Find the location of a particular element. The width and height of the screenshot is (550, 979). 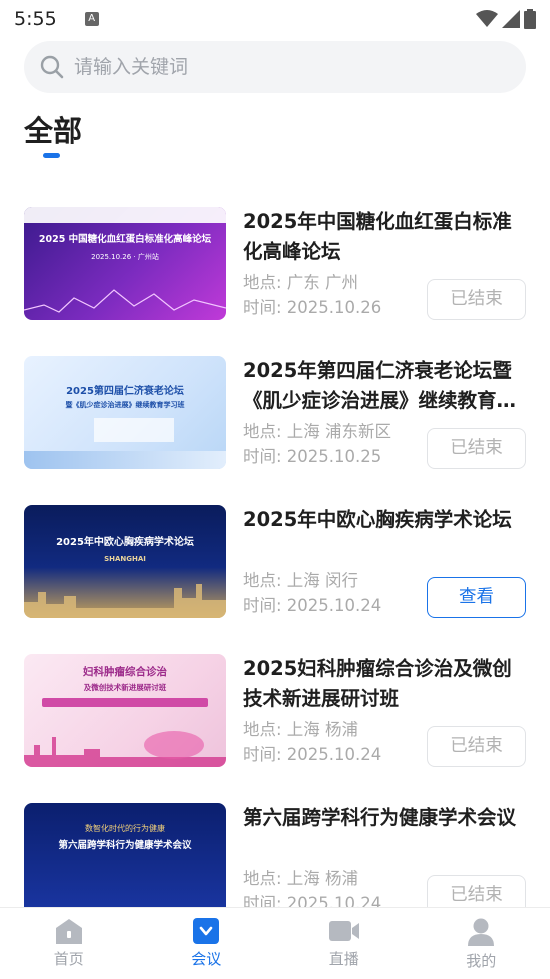

event-title: 第六届跨学科行为健康学术会议 is located at coordinates (380, 817).